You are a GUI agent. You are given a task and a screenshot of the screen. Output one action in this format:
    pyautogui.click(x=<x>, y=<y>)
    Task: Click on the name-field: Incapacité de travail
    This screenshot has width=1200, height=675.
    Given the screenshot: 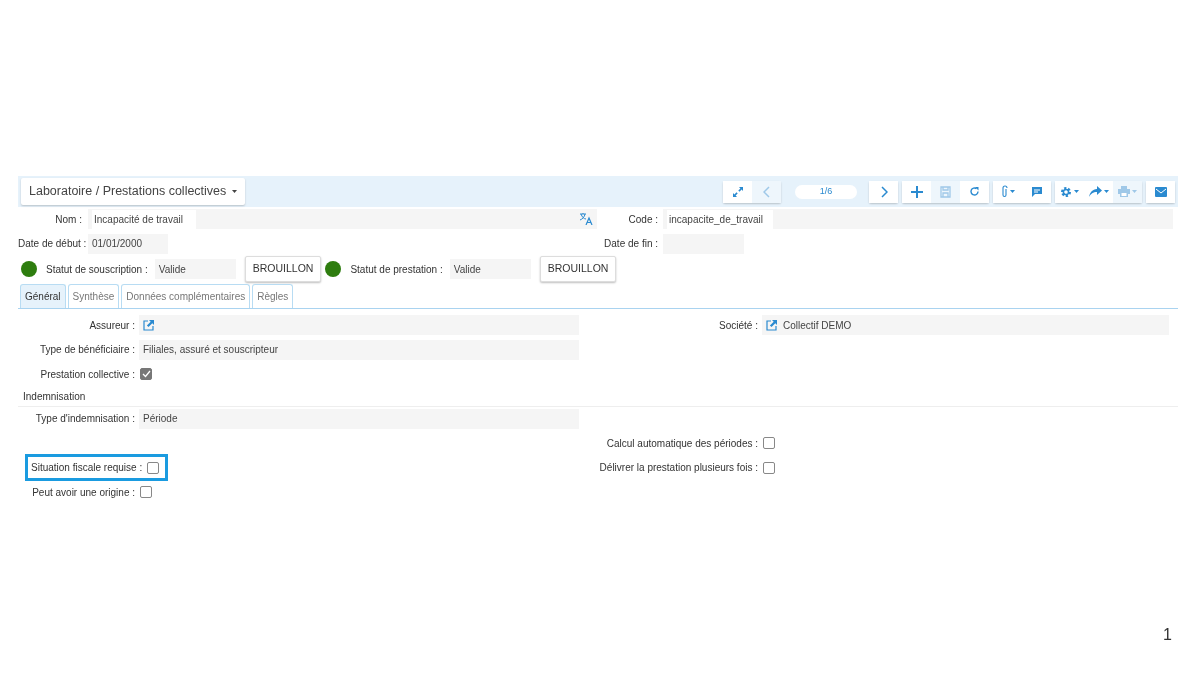 What is the action you would take?
    pyautogui.click(x=342, y=219)
    